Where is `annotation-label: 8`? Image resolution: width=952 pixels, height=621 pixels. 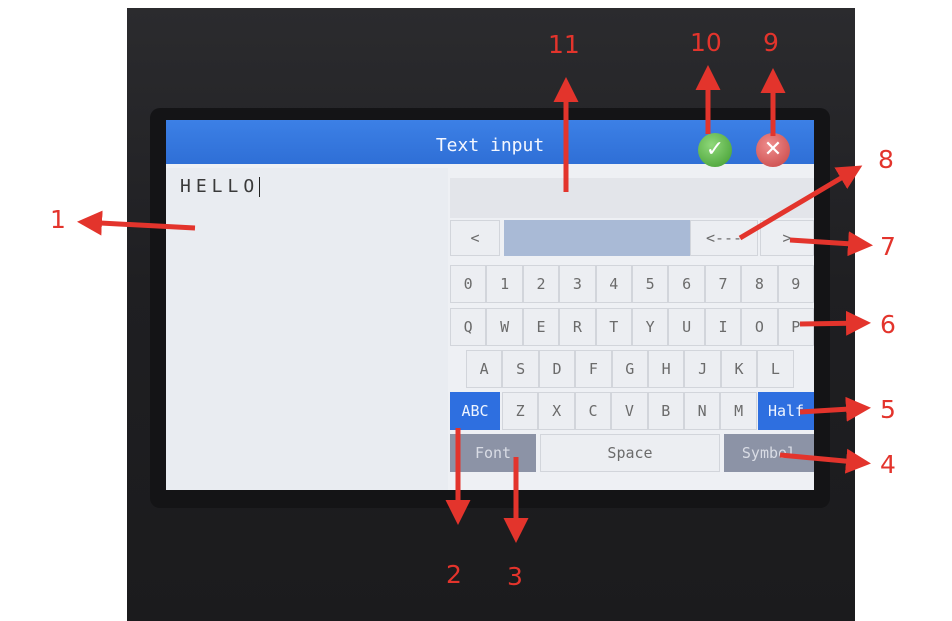
annotation-label: 8 is located at coordinates (886, 159).